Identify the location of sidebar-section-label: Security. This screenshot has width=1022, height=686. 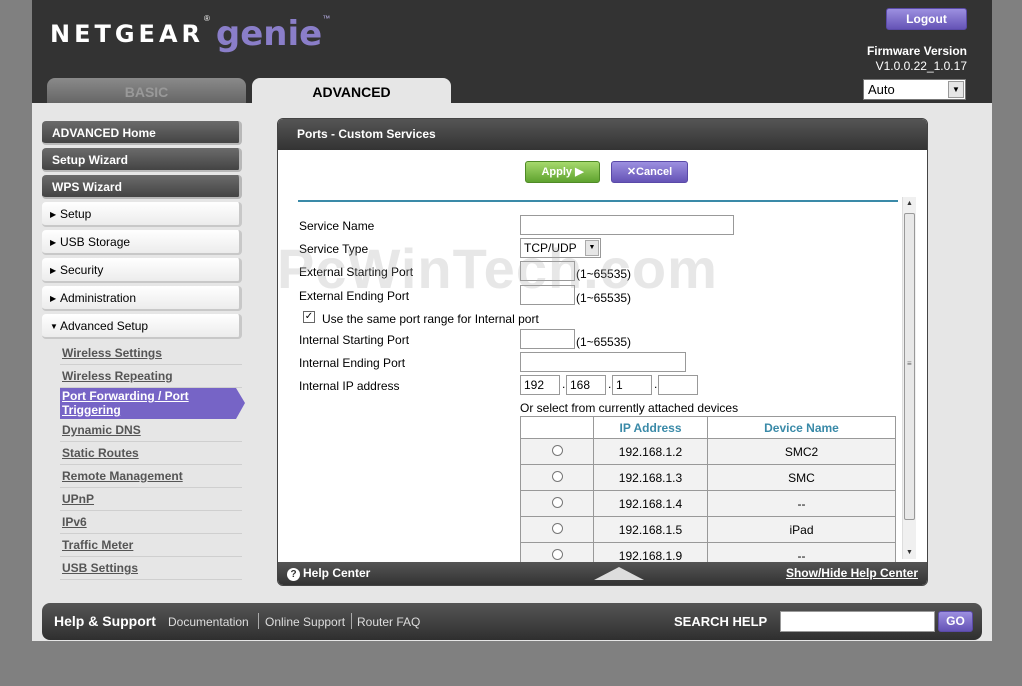
(82, 270).